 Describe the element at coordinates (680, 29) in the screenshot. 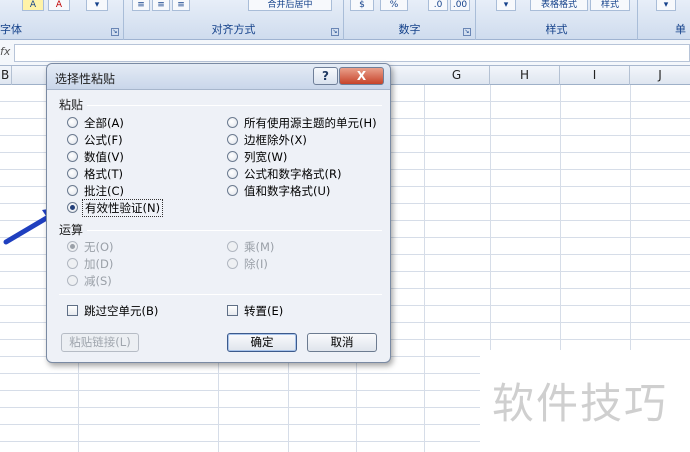

I see `ribbon-group-label-cells: 单` at that location.